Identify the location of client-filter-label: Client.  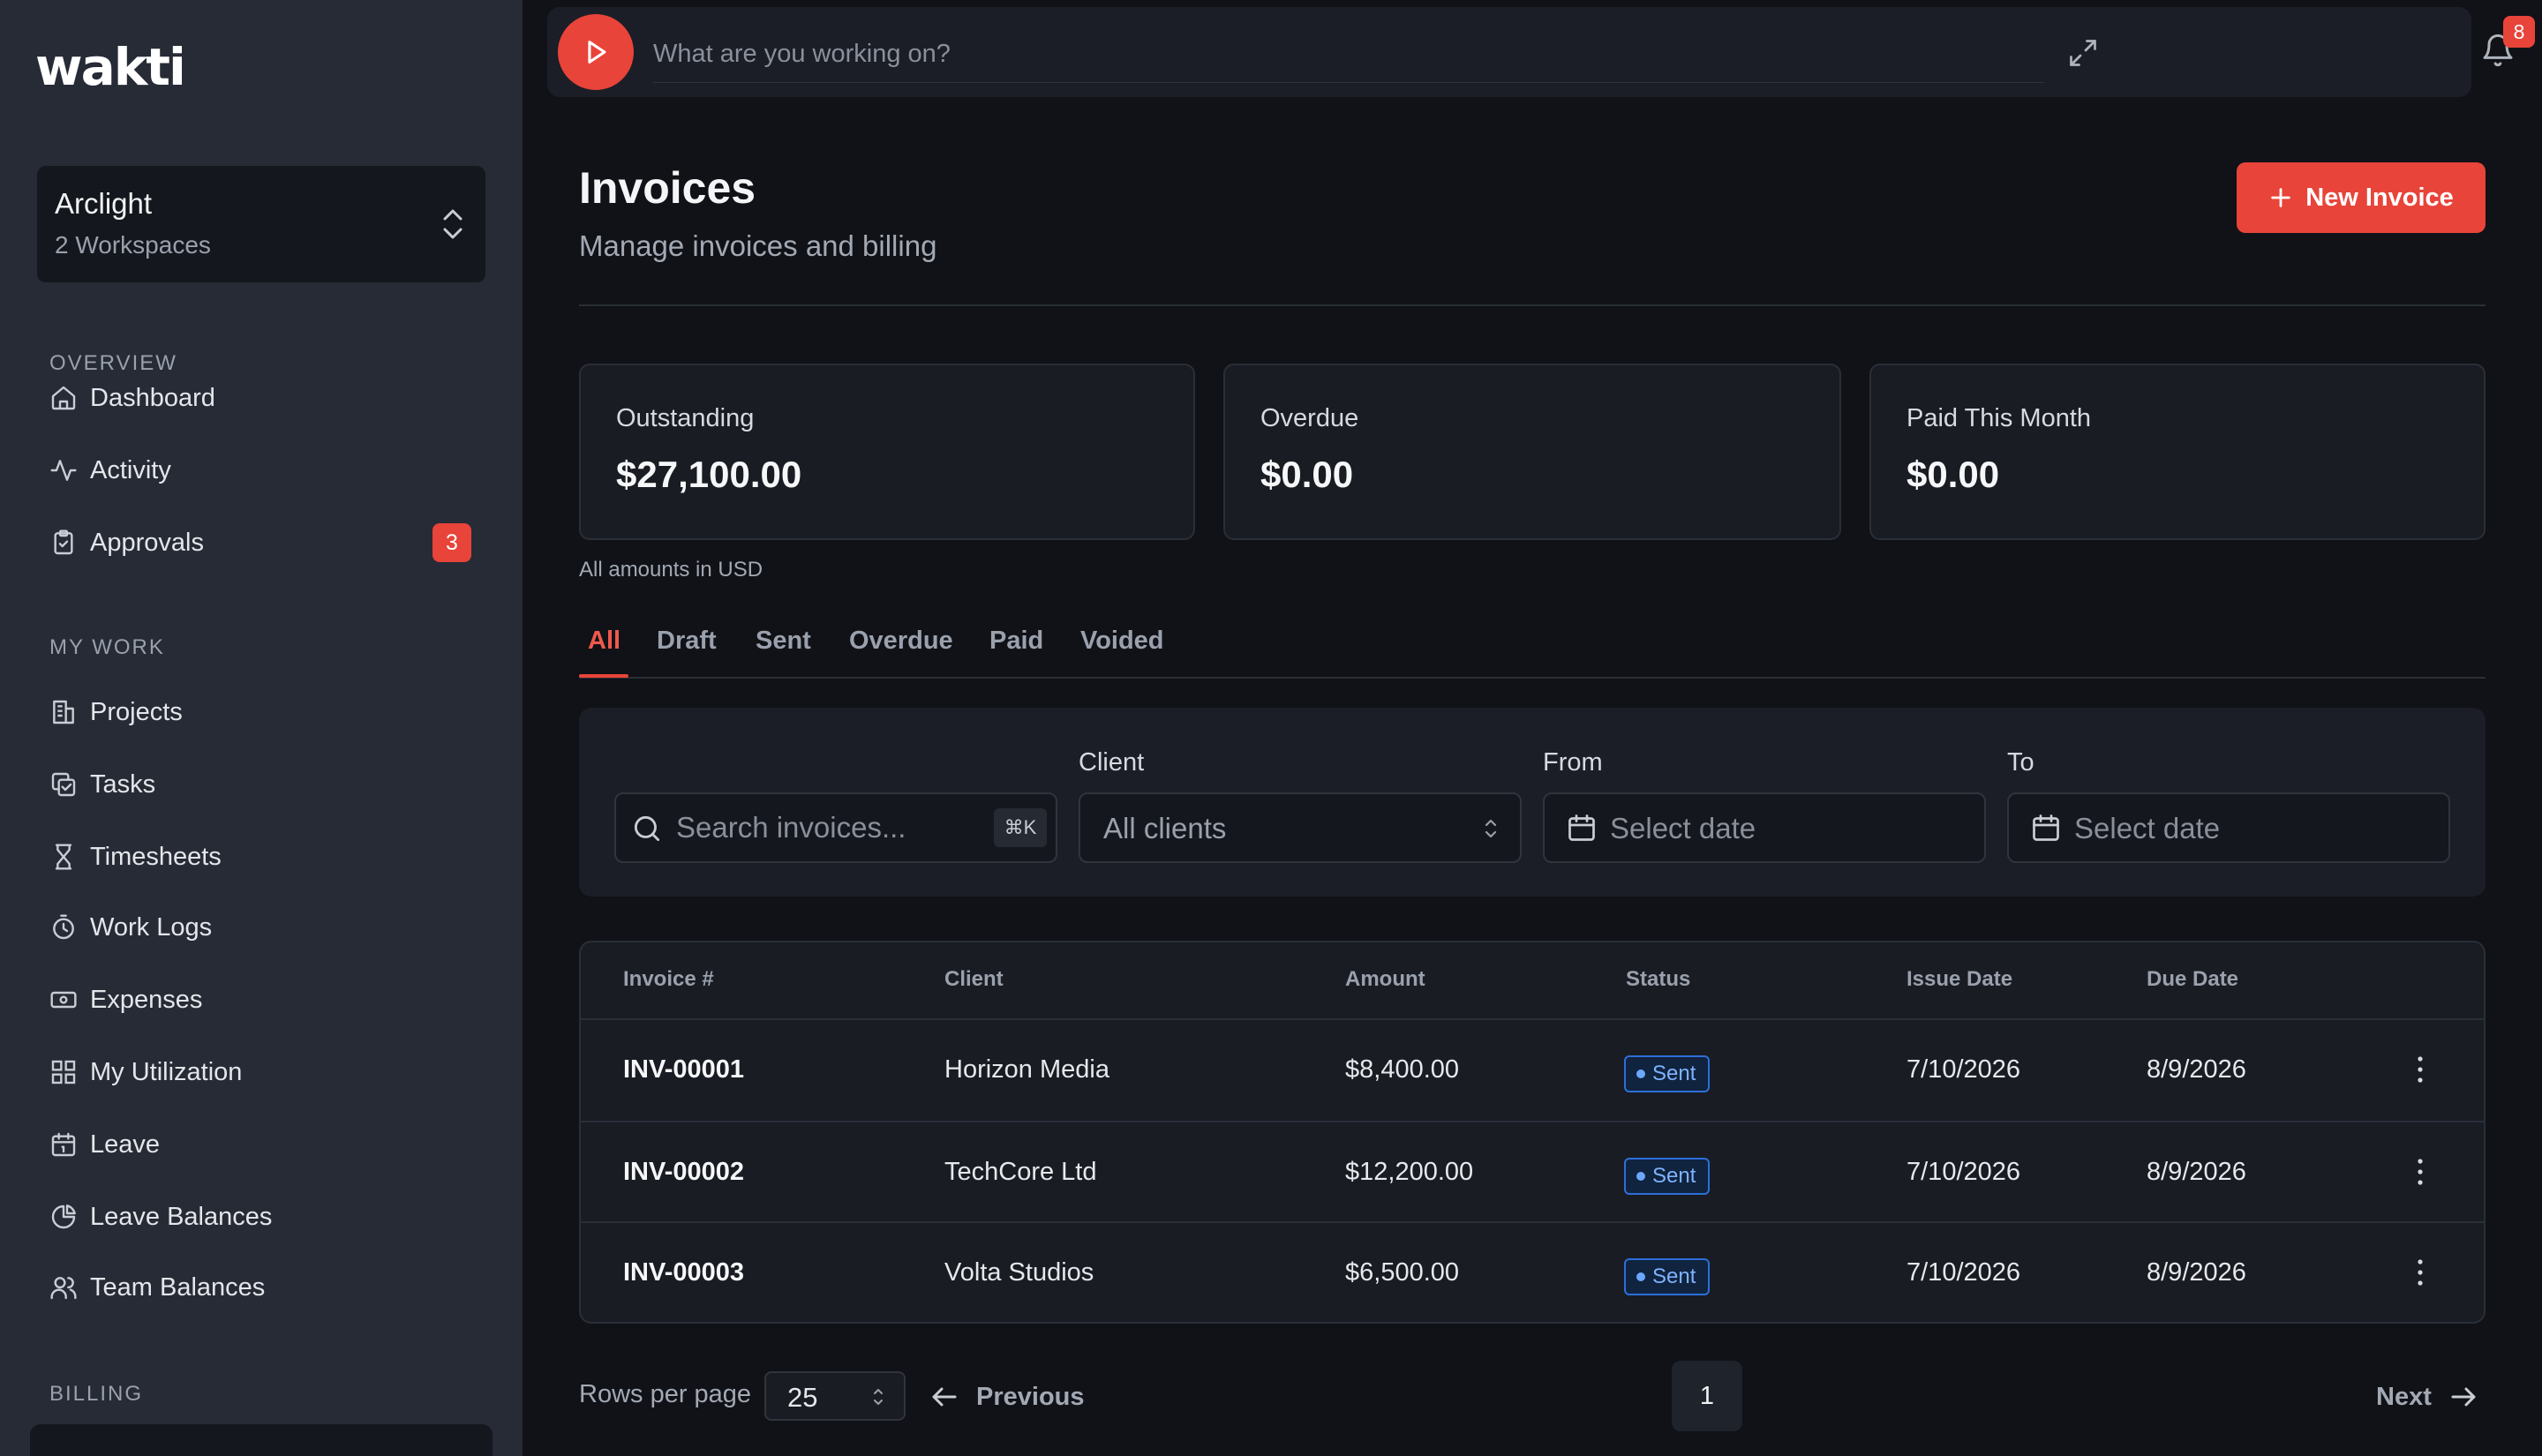
(1112, 762).